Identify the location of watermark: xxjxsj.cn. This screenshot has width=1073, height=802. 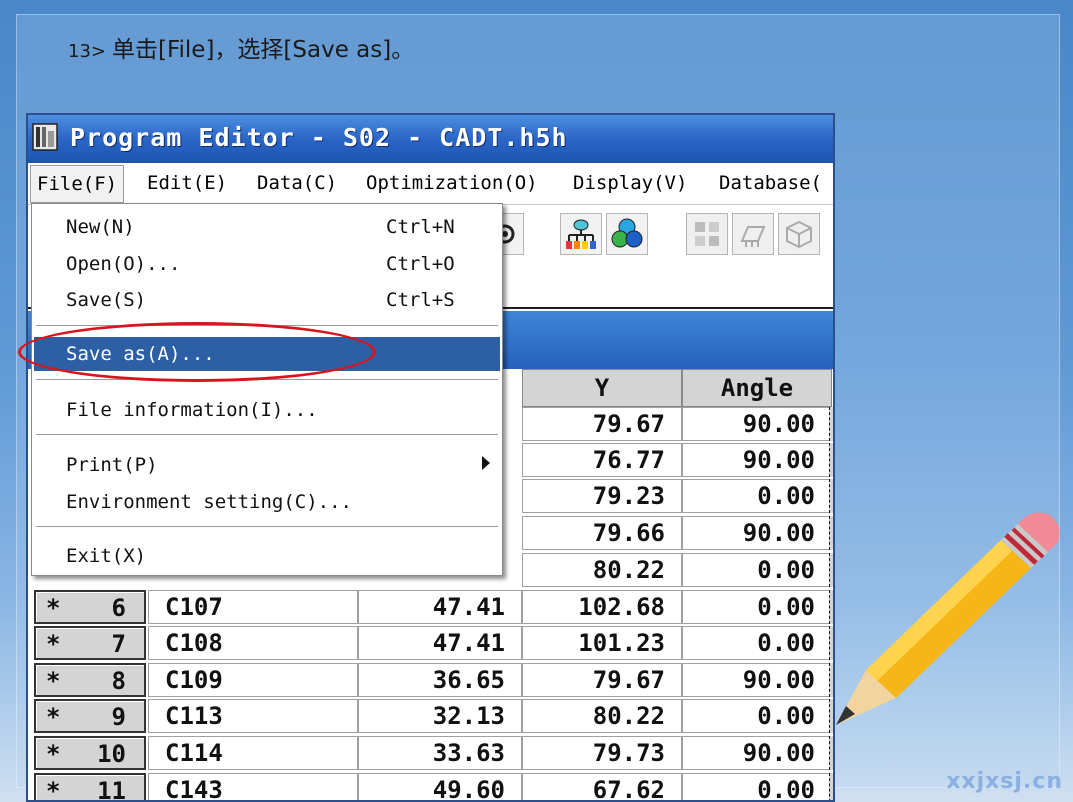
(1004, 781).